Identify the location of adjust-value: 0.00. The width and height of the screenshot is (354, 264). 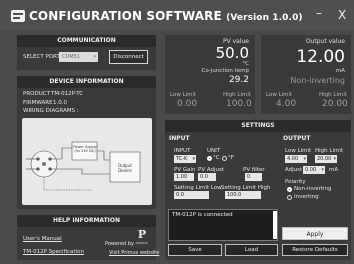
(311, 170).